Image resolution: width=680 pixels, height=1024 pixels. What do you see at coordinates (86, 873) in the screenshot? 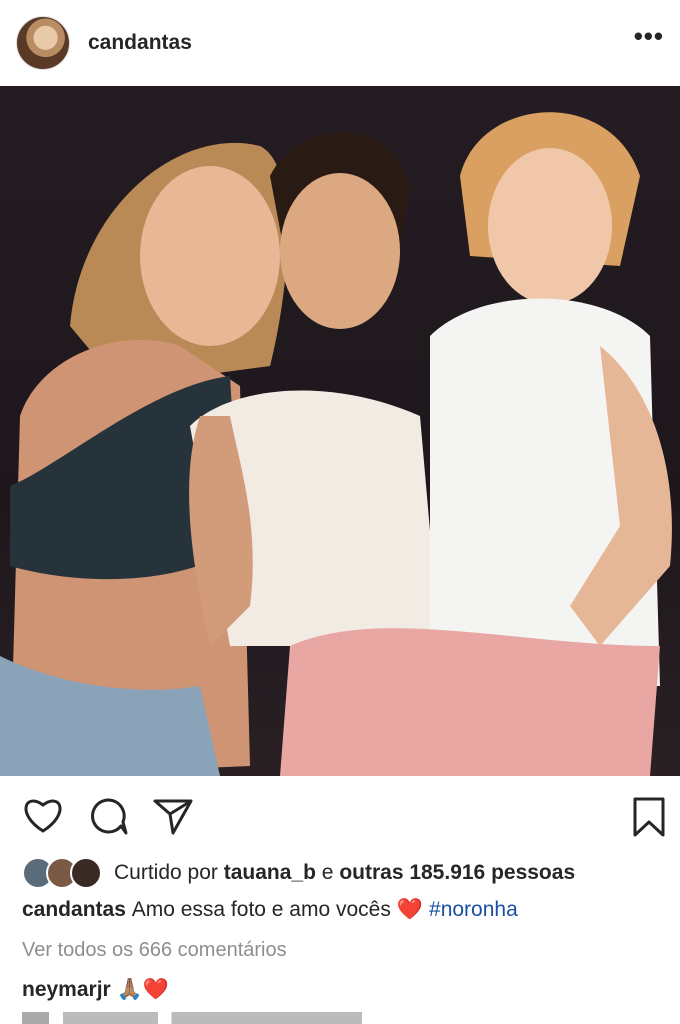
I see `liker-avatar` at bounding box center [86, 873].